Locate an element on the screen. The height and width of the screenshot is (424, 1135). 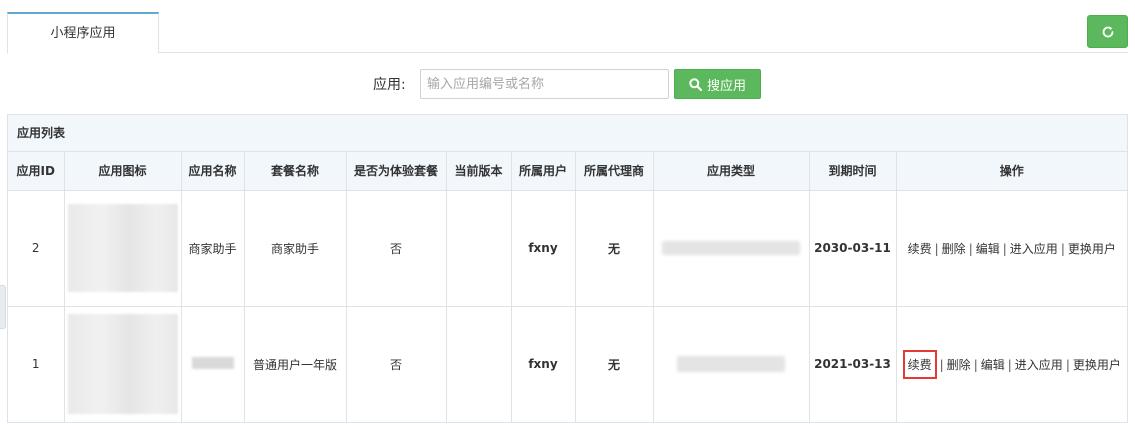
column-header: 所属代理商 is located at coordinates (614, 171).